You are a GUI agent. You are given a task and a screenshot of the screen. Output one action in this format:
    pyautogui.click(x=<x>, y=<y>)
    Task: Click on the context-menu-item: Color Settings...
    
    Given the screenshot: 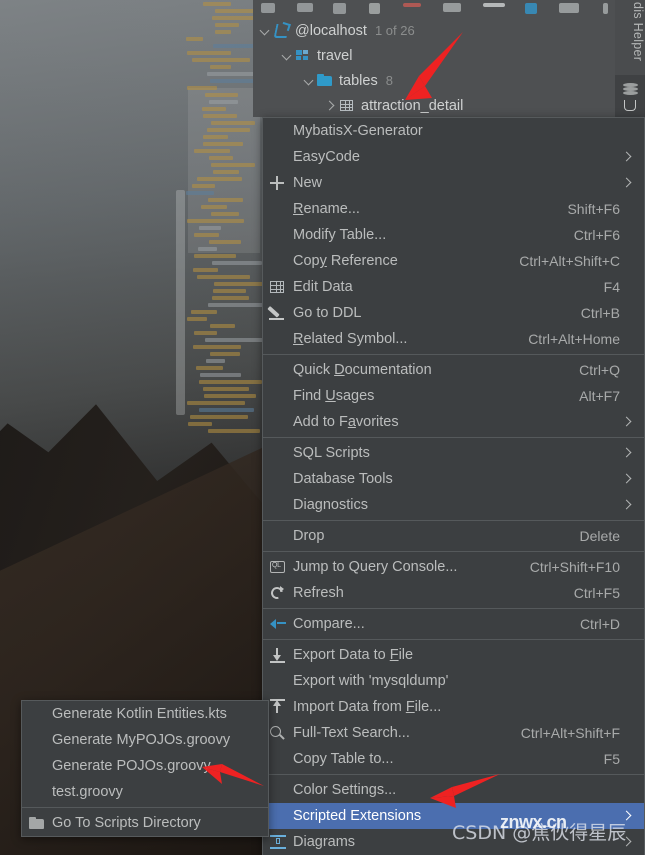 What is the action you would take?
    pyautogui.click(x=453, y=790)
    